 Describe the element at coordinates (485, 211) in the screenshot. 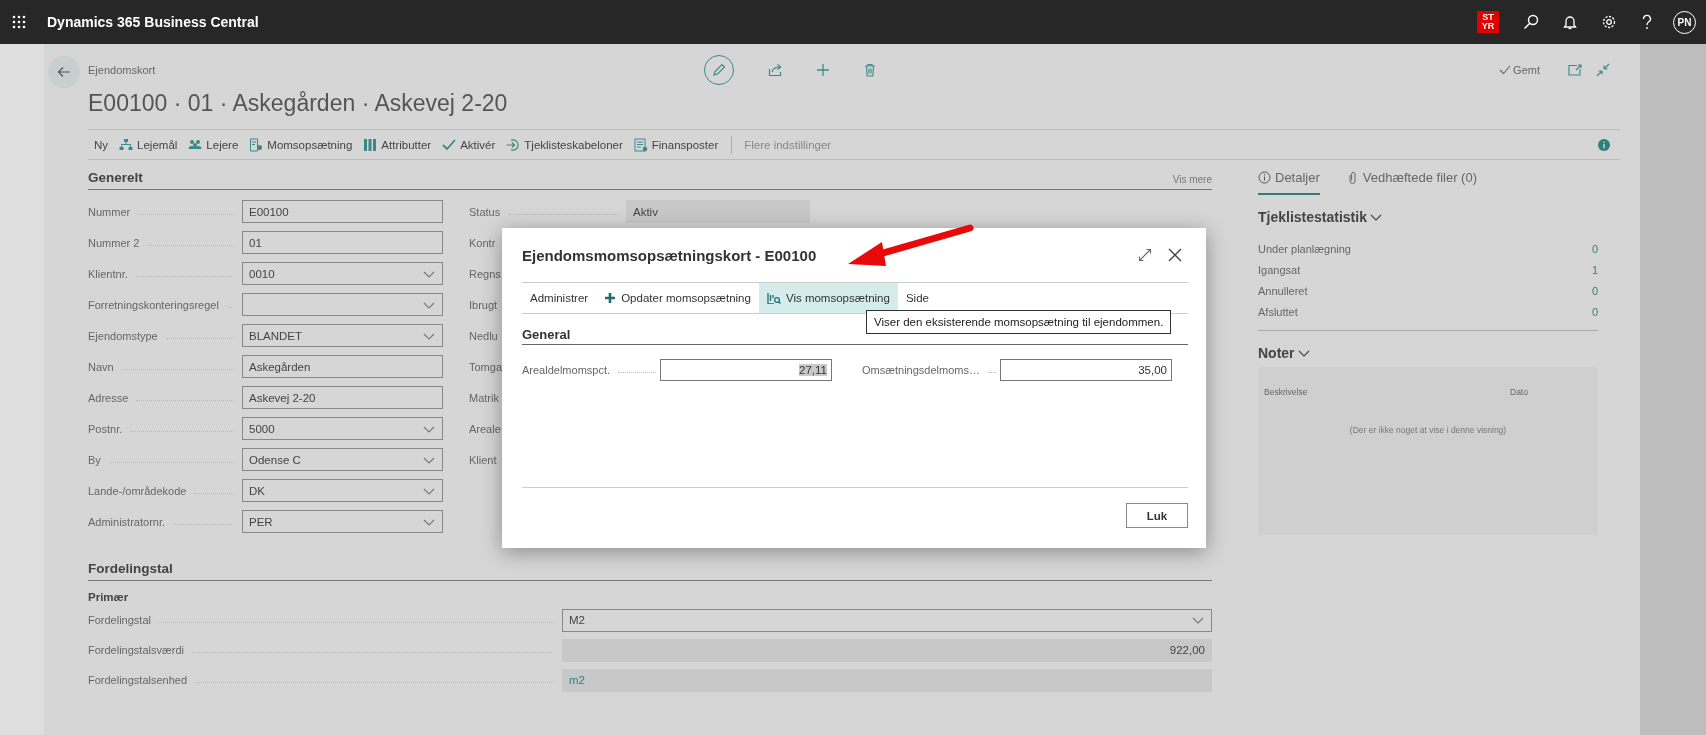

I see `field-label: Status` at that location.